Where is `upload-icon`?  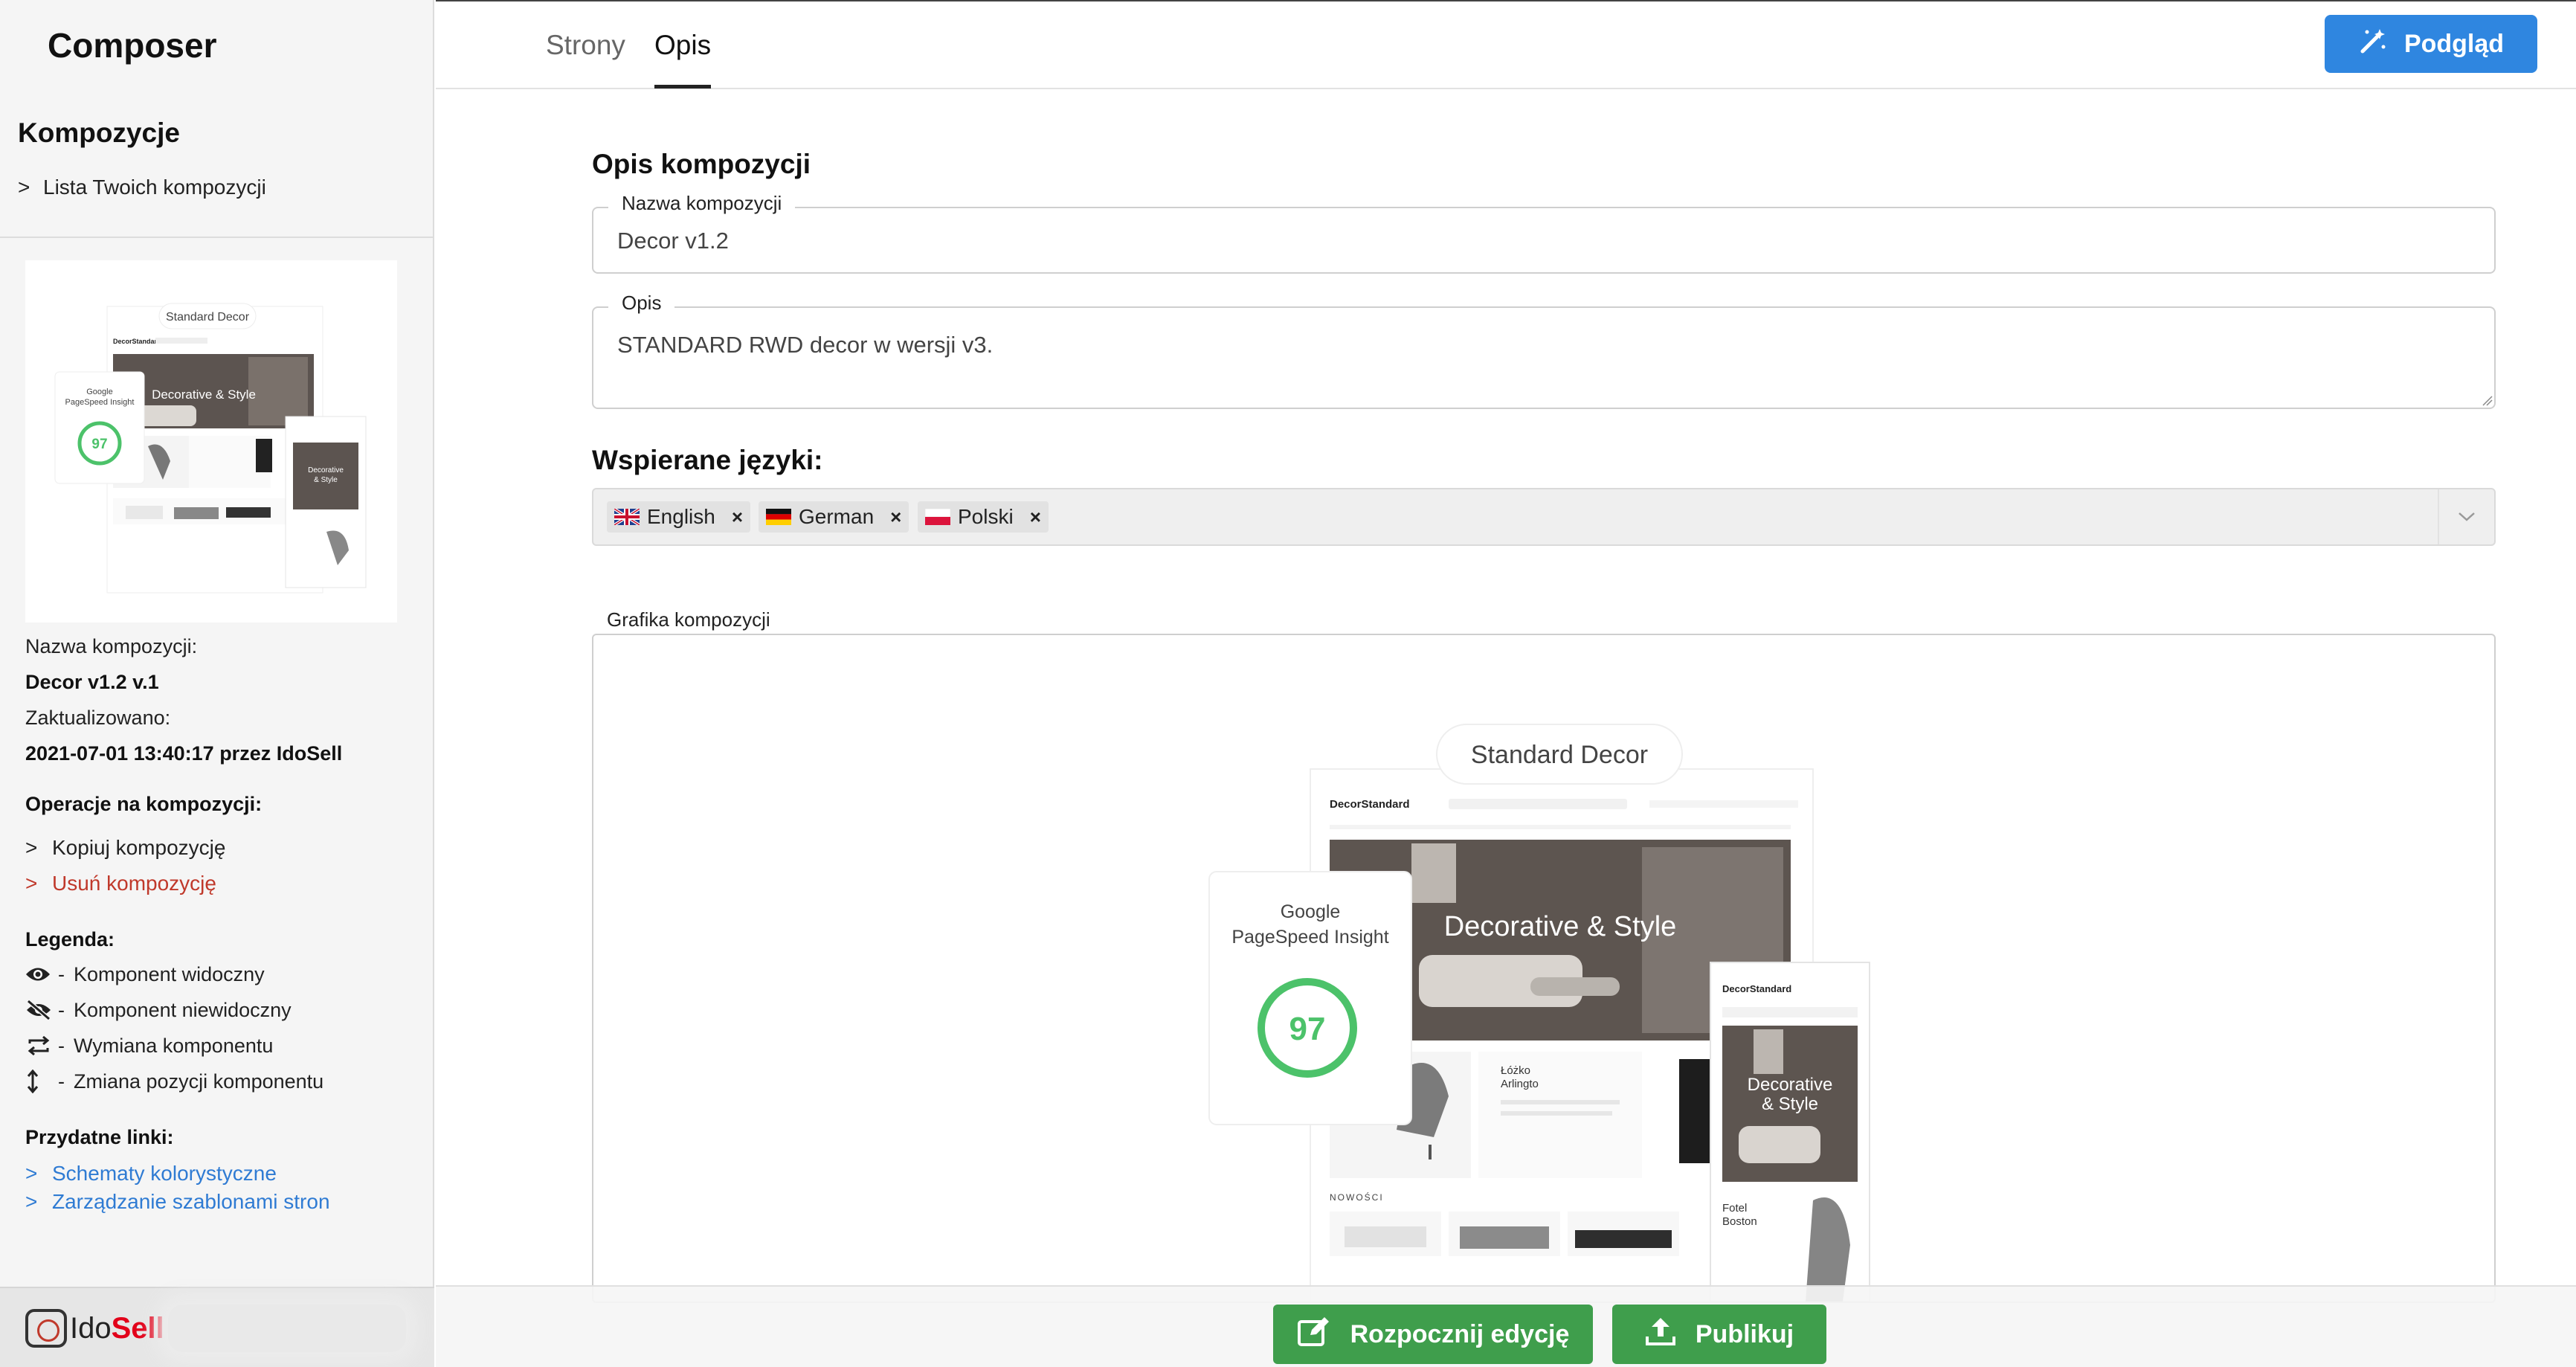 upload-icon is located at coordinates (1660, 1335).